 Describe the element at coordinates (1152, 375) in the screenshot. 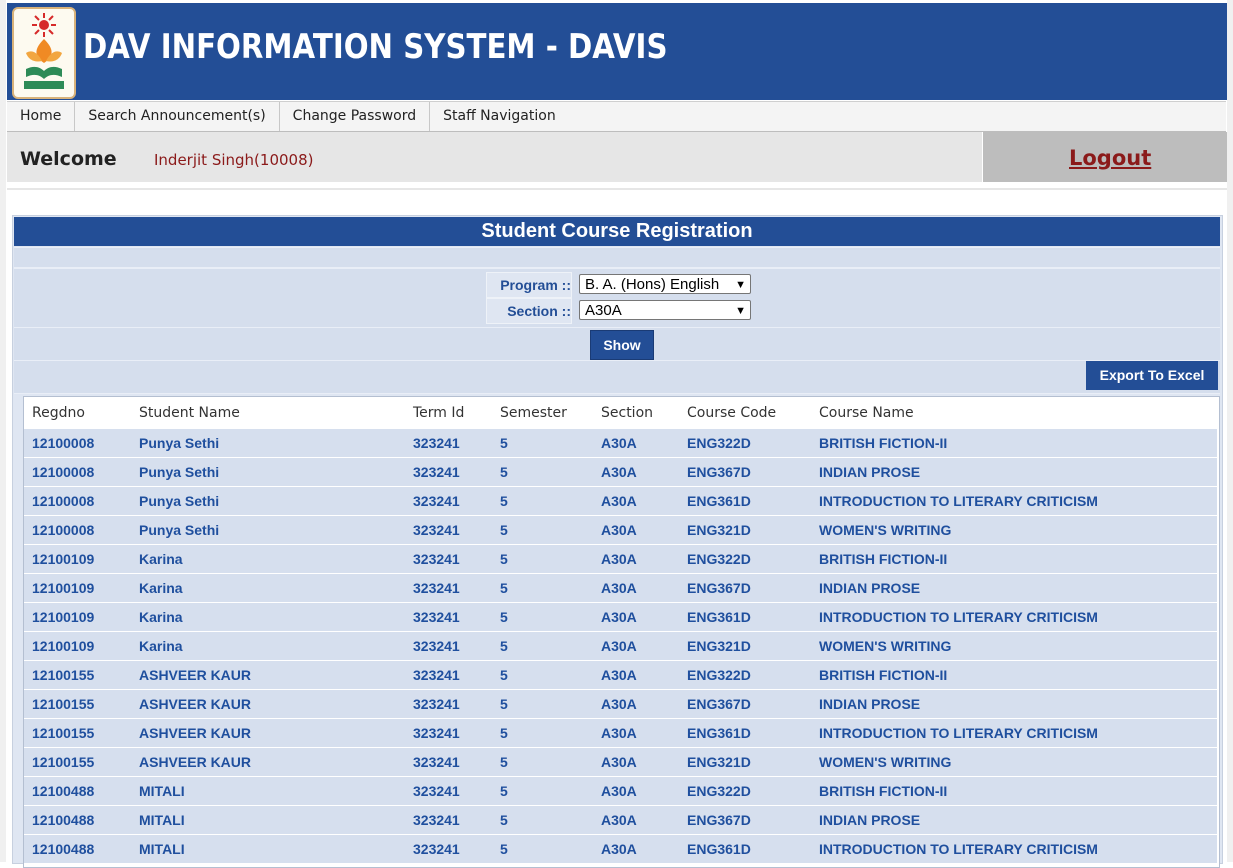

I see `export-to-excel-button: Export To Excel` at that location.